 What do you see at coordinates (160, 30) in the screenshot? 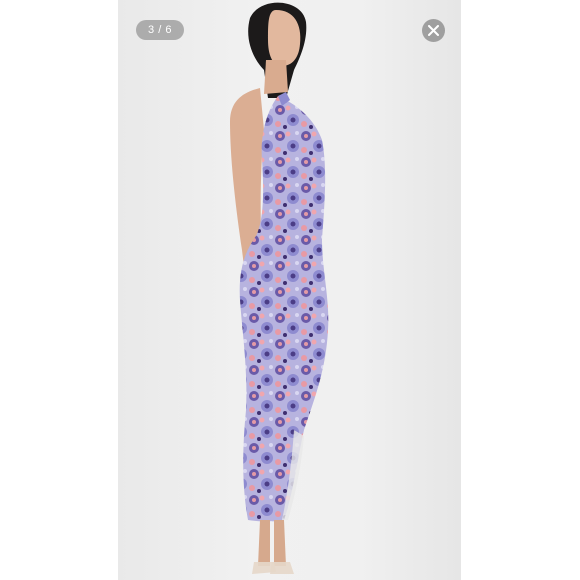
I see `image-counter-badge: 3 / 6` at bounding box center [160, 30].